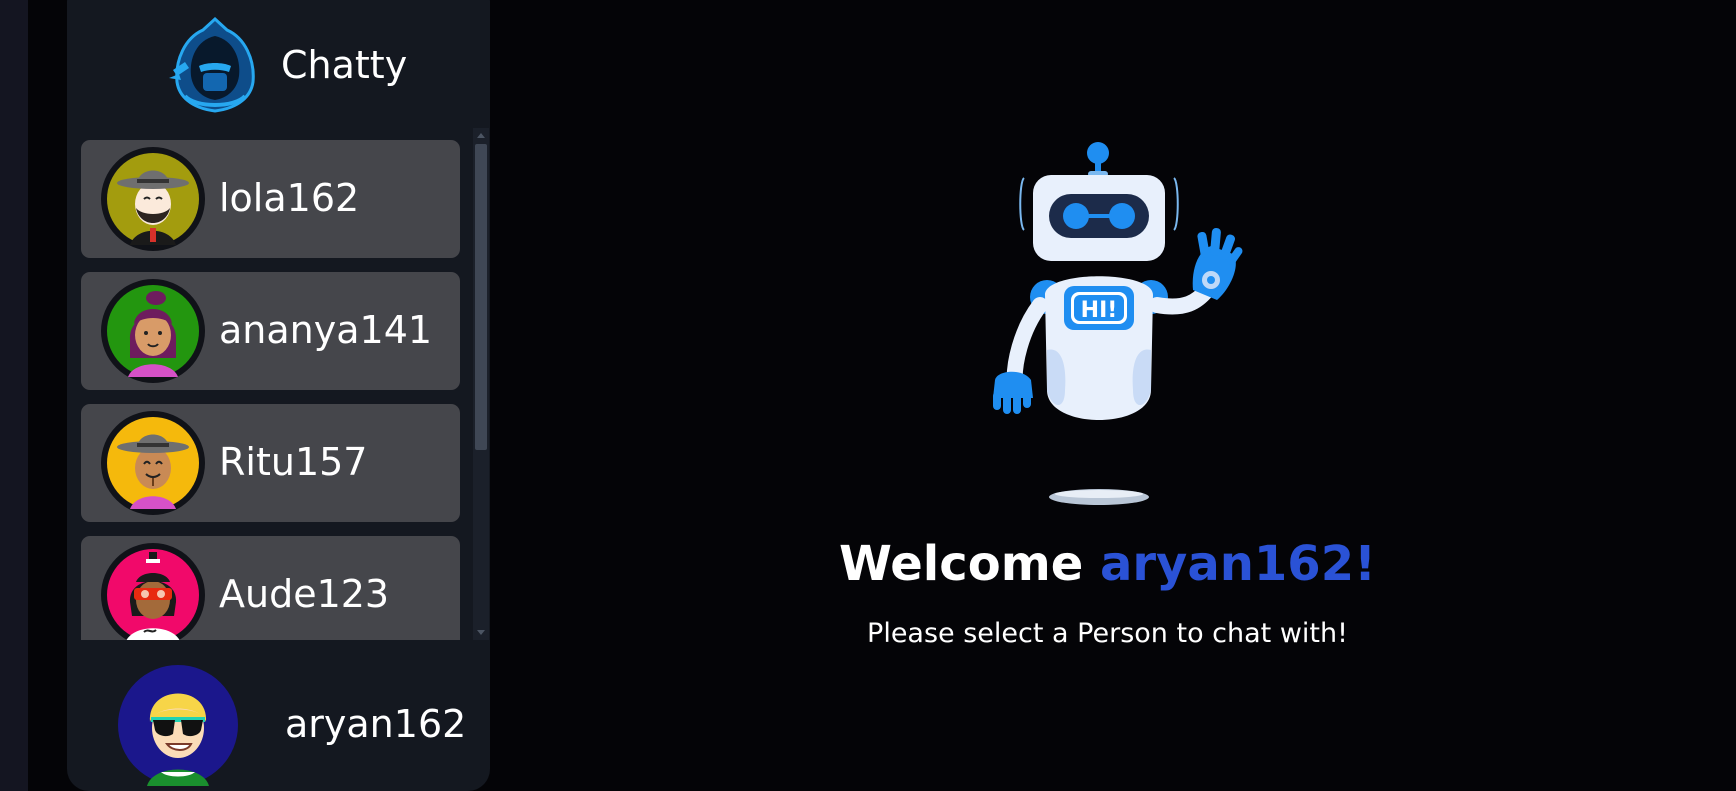  What do you see at coordinates (1099, 310) in the screenshot?
I see `svg-text: HI!` at bounding box center [1099, 310].